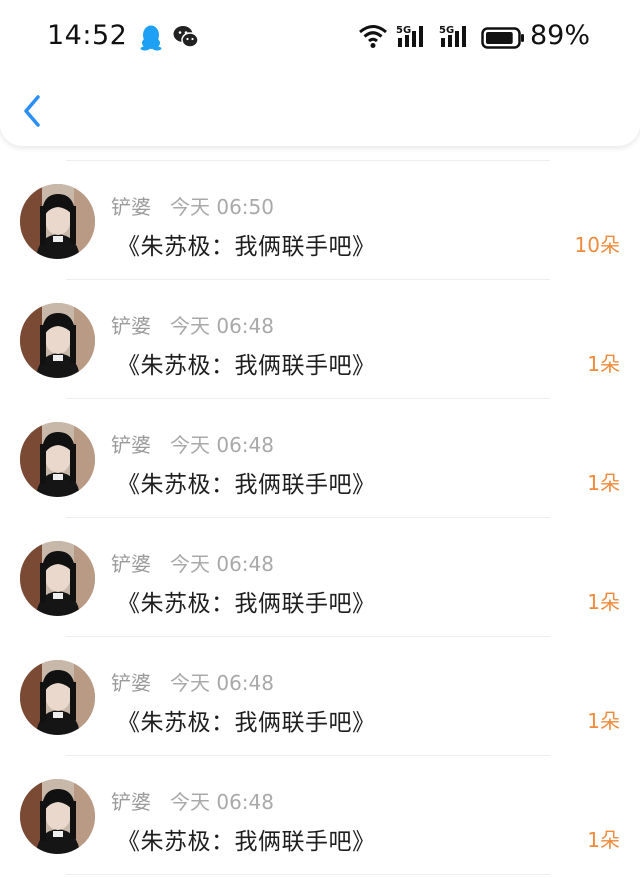  I want to click on network-label-1: 5G, so click(403, 30).